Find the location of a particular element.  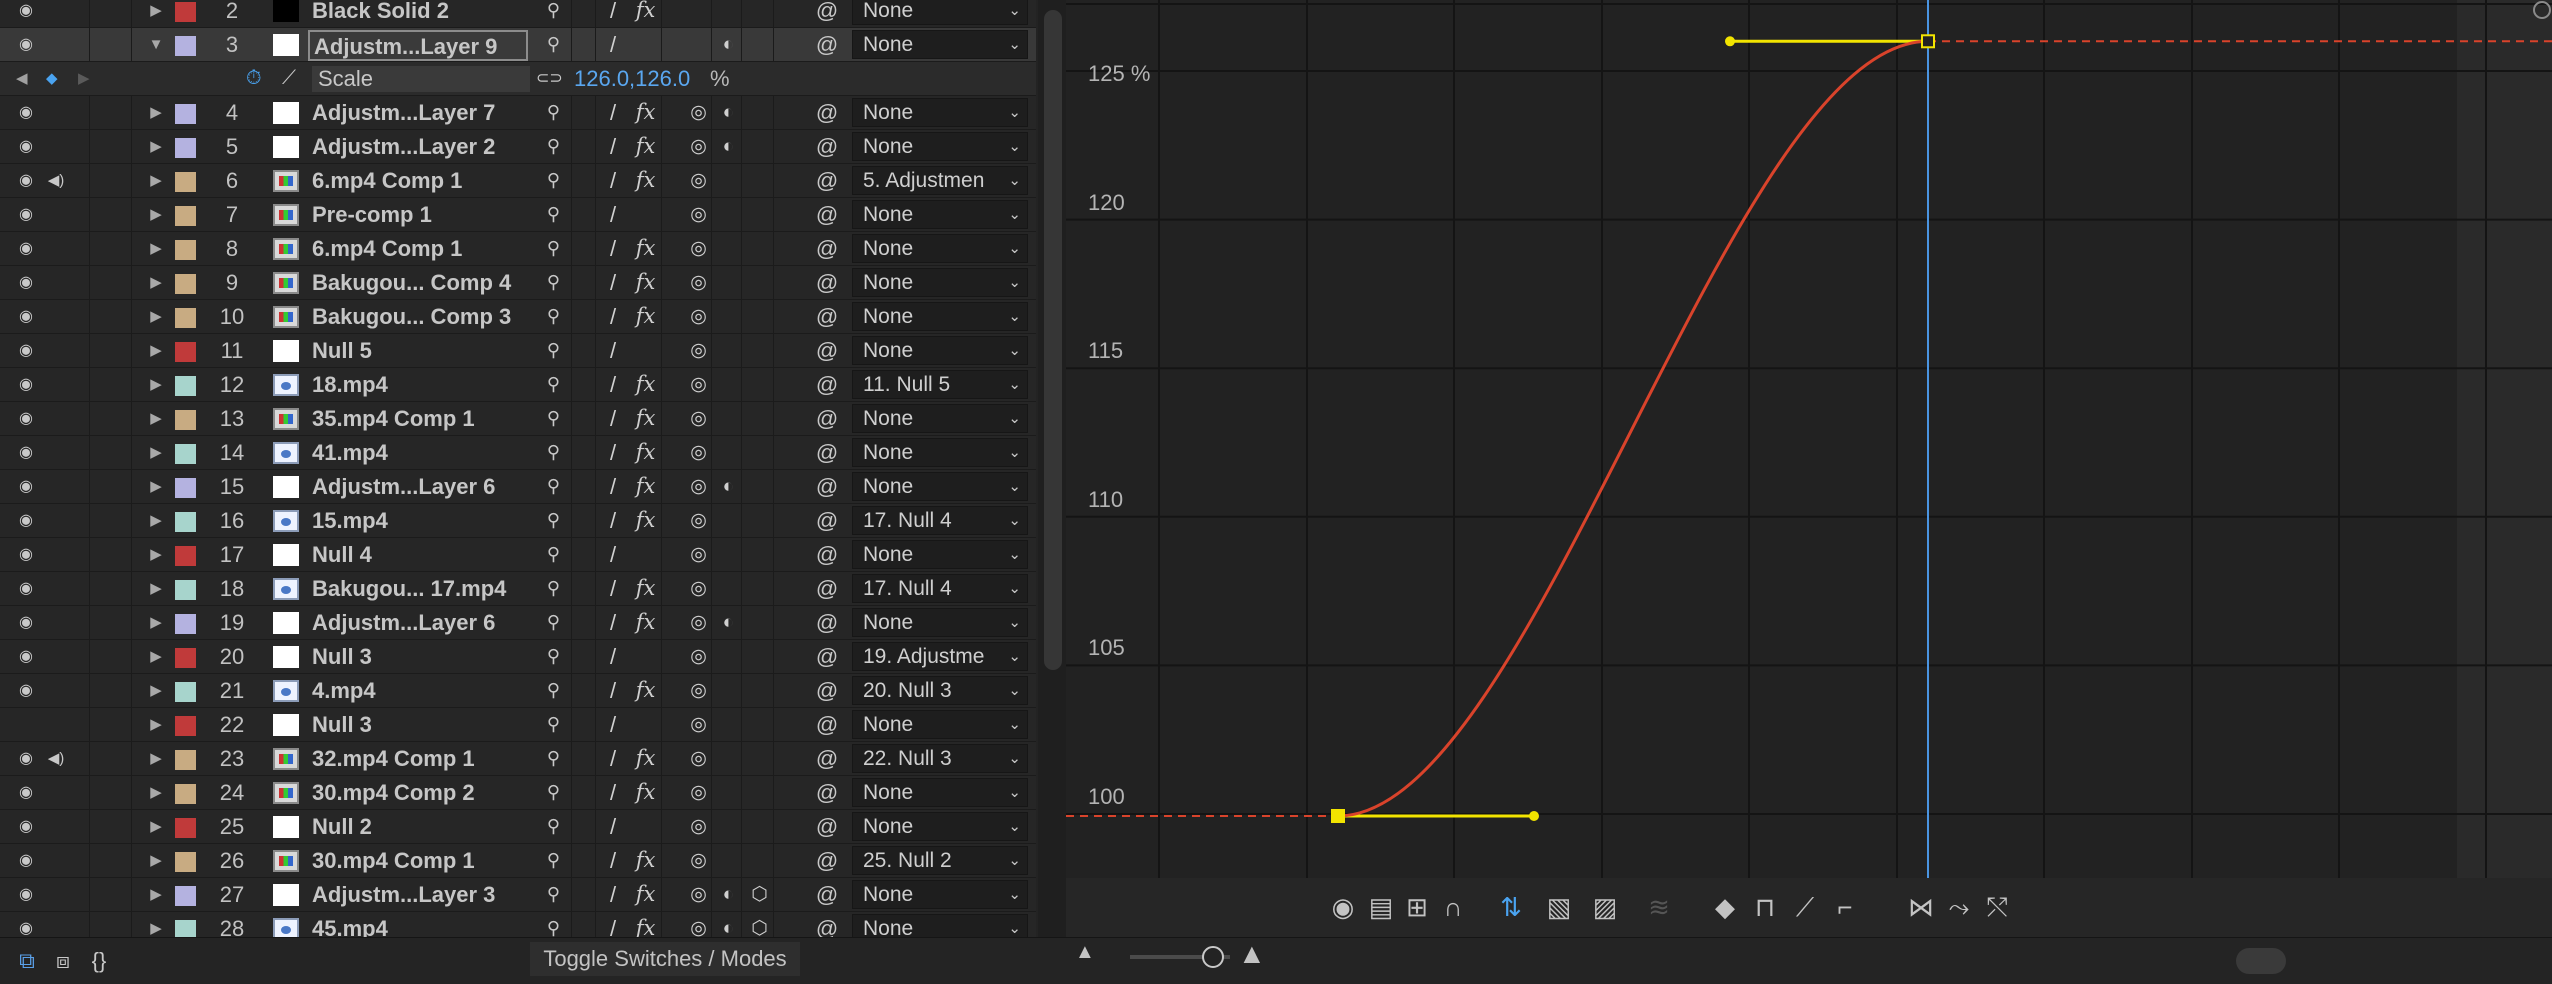

layer-row: ◉ ▶ 9 Bakugou... Comp 4 ⚲ / fx ◎ @ None ⌄ is located at coordinates (518, 283).